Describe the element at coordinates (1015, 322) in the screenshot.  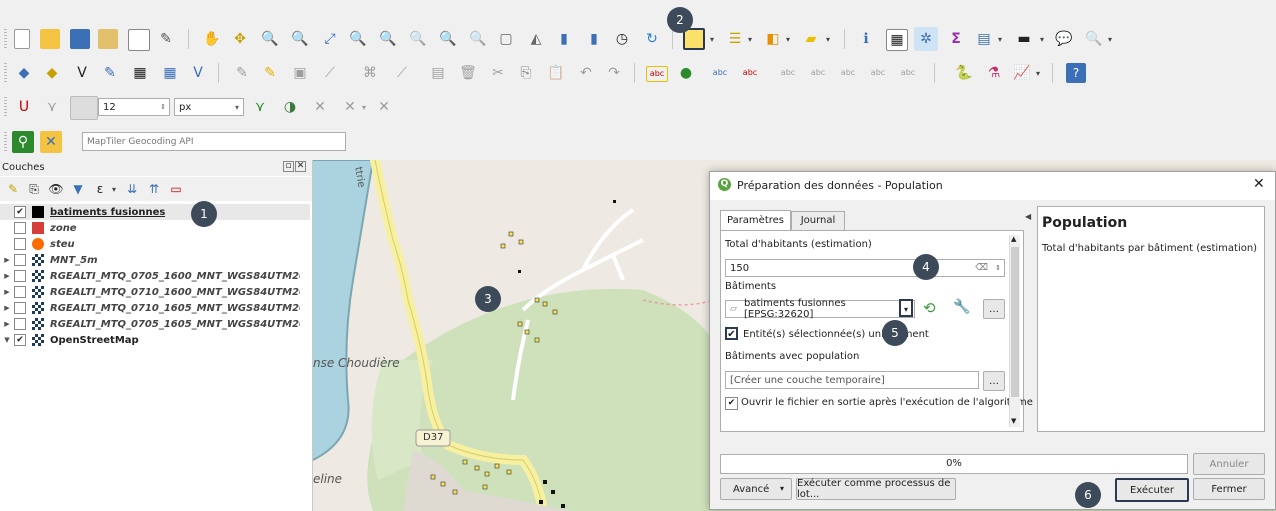
I see `scrollbar-thumb` at that location.